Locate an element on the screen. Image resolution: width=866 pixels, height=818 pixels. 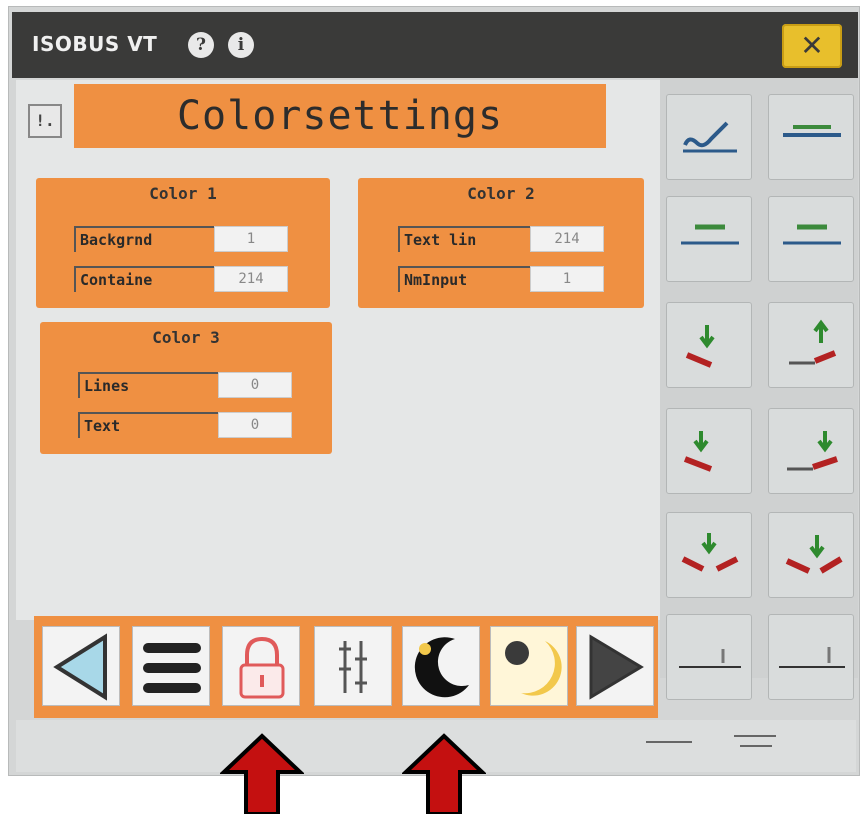
left-section-lower-icon is located at coordinates (709, 451).